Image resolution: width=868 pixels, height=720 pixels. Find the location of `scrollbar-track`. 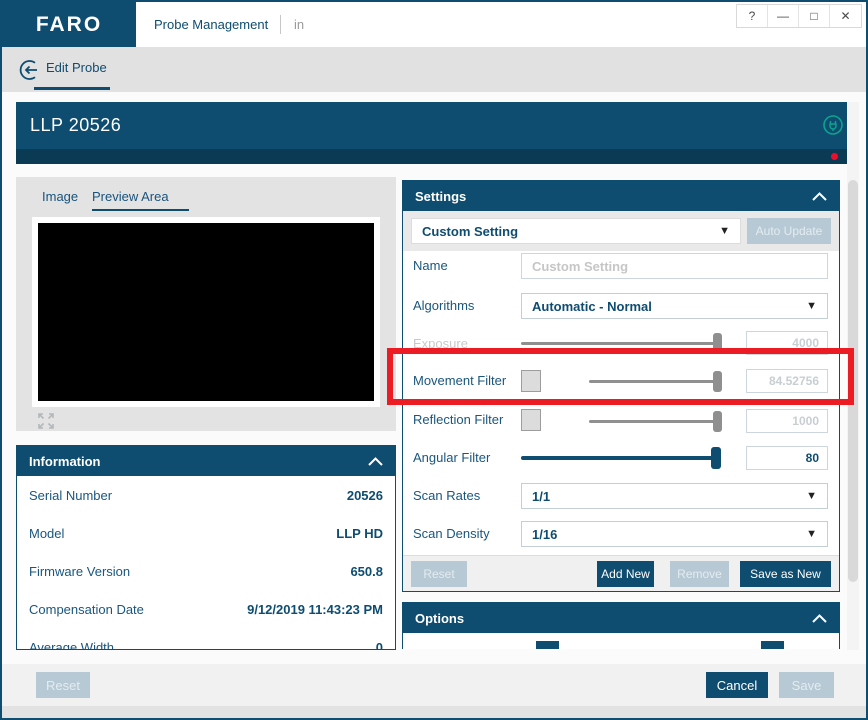

scrollbar-track is located at coordinates (853, 376).